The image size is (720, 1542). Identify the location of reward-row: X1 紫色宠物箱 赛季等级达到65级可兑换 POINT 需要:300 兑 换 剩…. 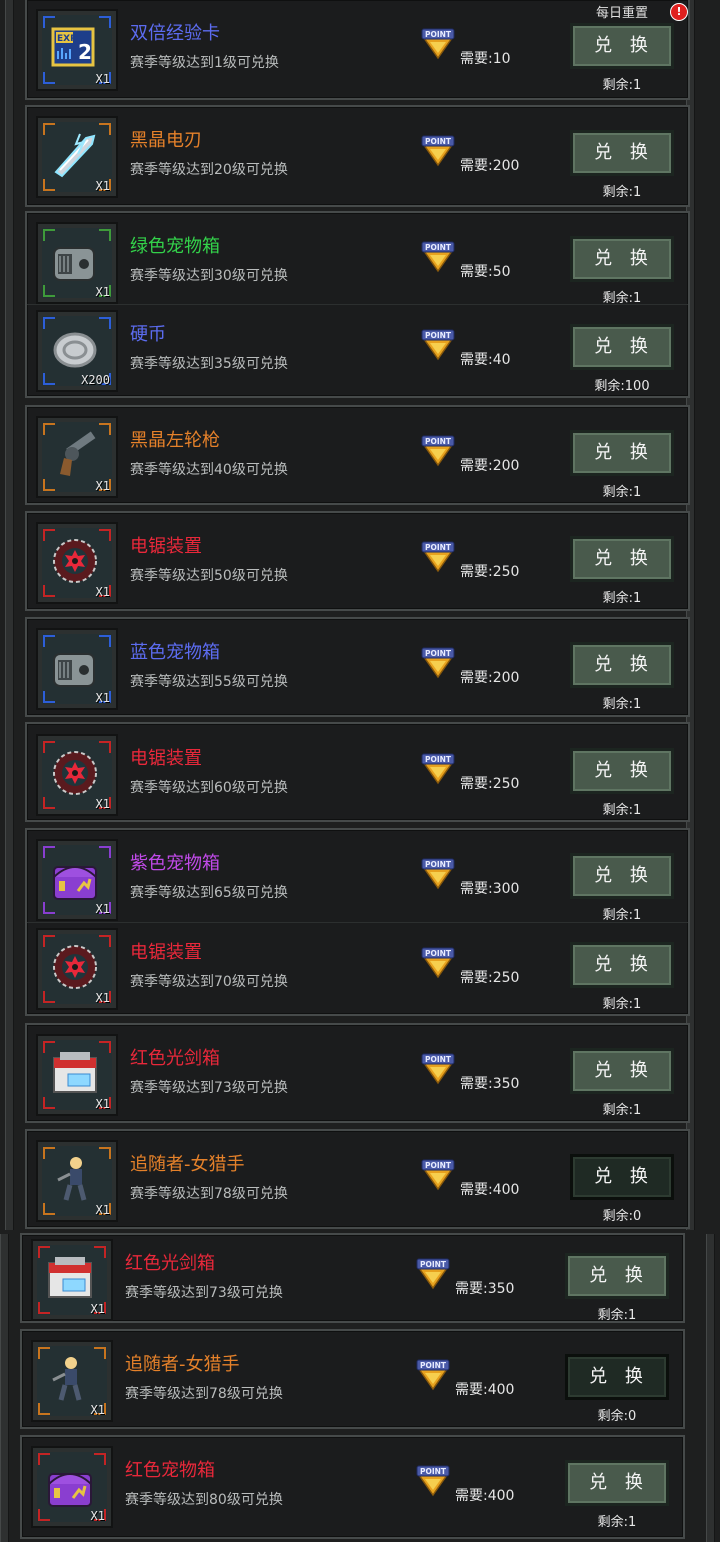
(357, 880).